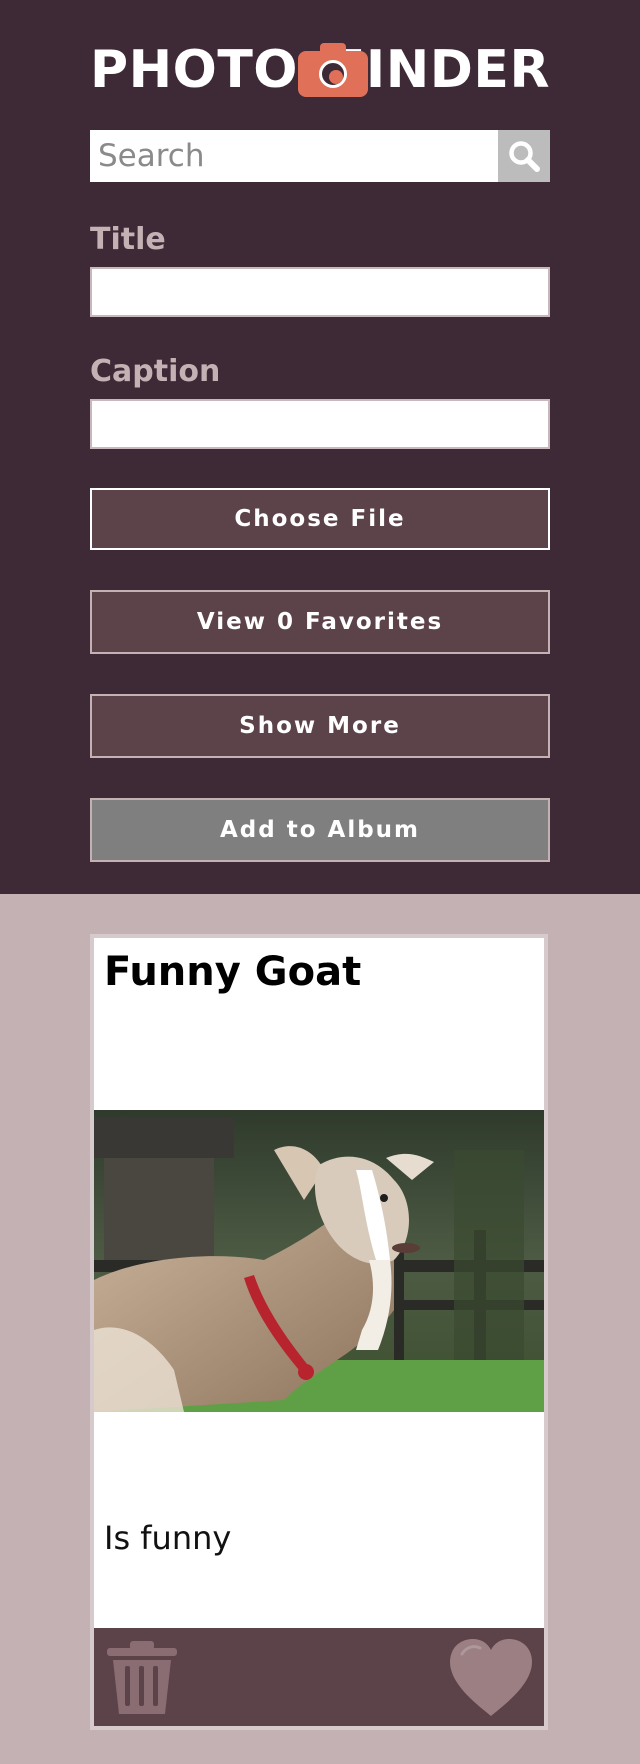  I want to click on goat-image, so click(319, 1261).